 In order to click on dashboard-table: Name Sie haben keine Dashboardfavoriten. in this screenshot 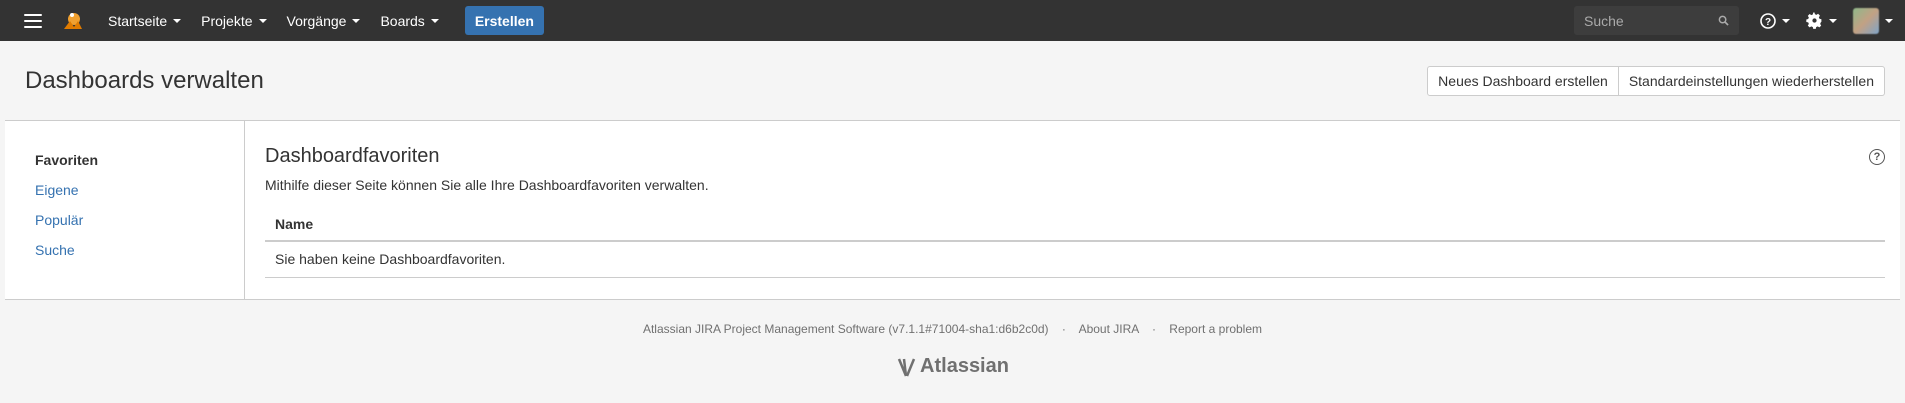, I will do `click(1075, 242)`.